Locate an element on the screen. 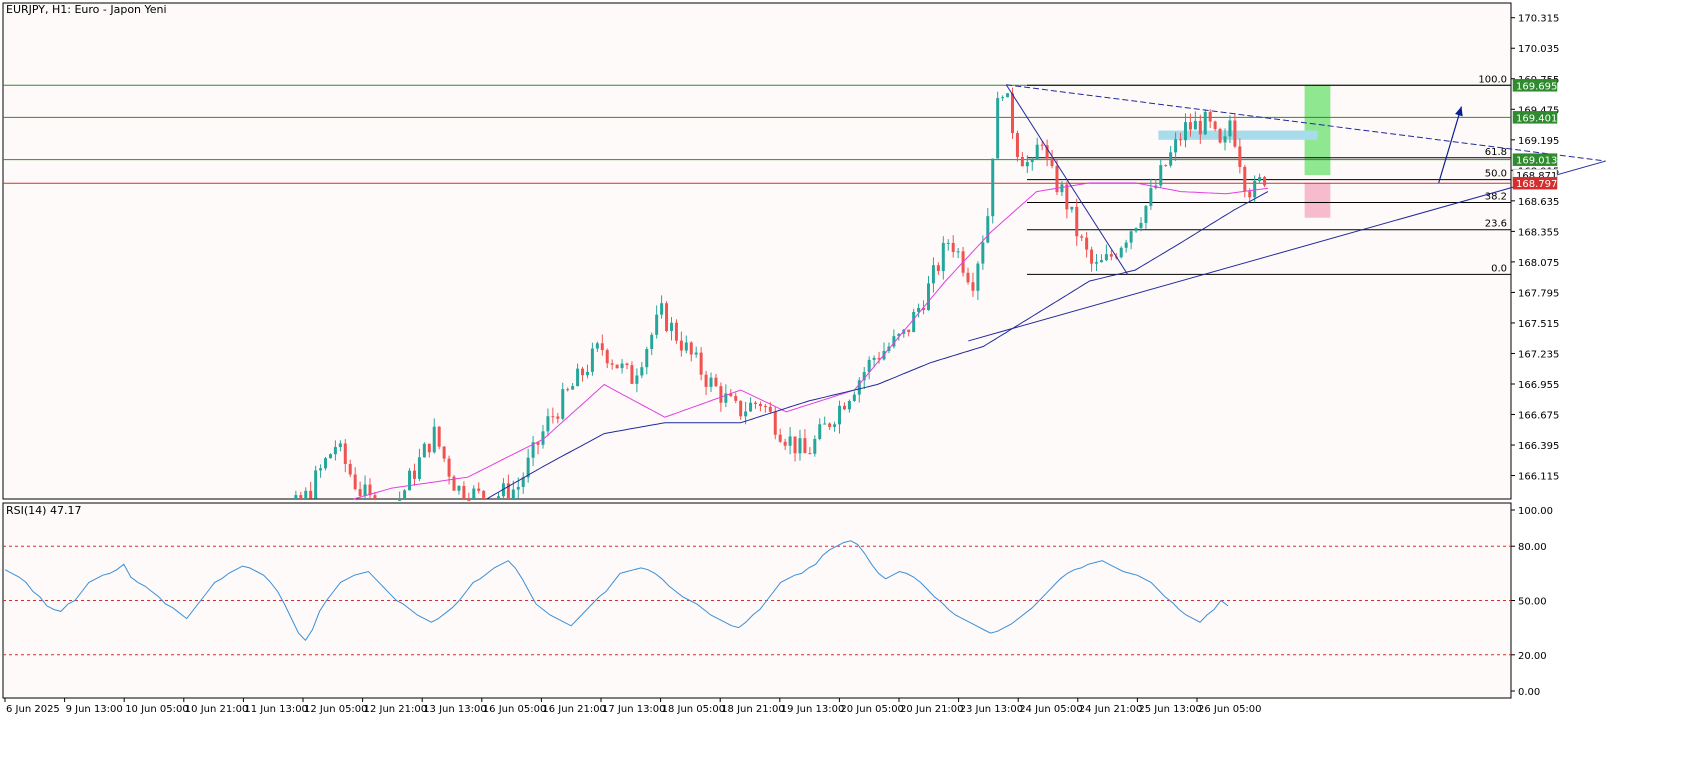  time-tick-label: 12 Jun 05:00 is located at coordinates (336, 709).